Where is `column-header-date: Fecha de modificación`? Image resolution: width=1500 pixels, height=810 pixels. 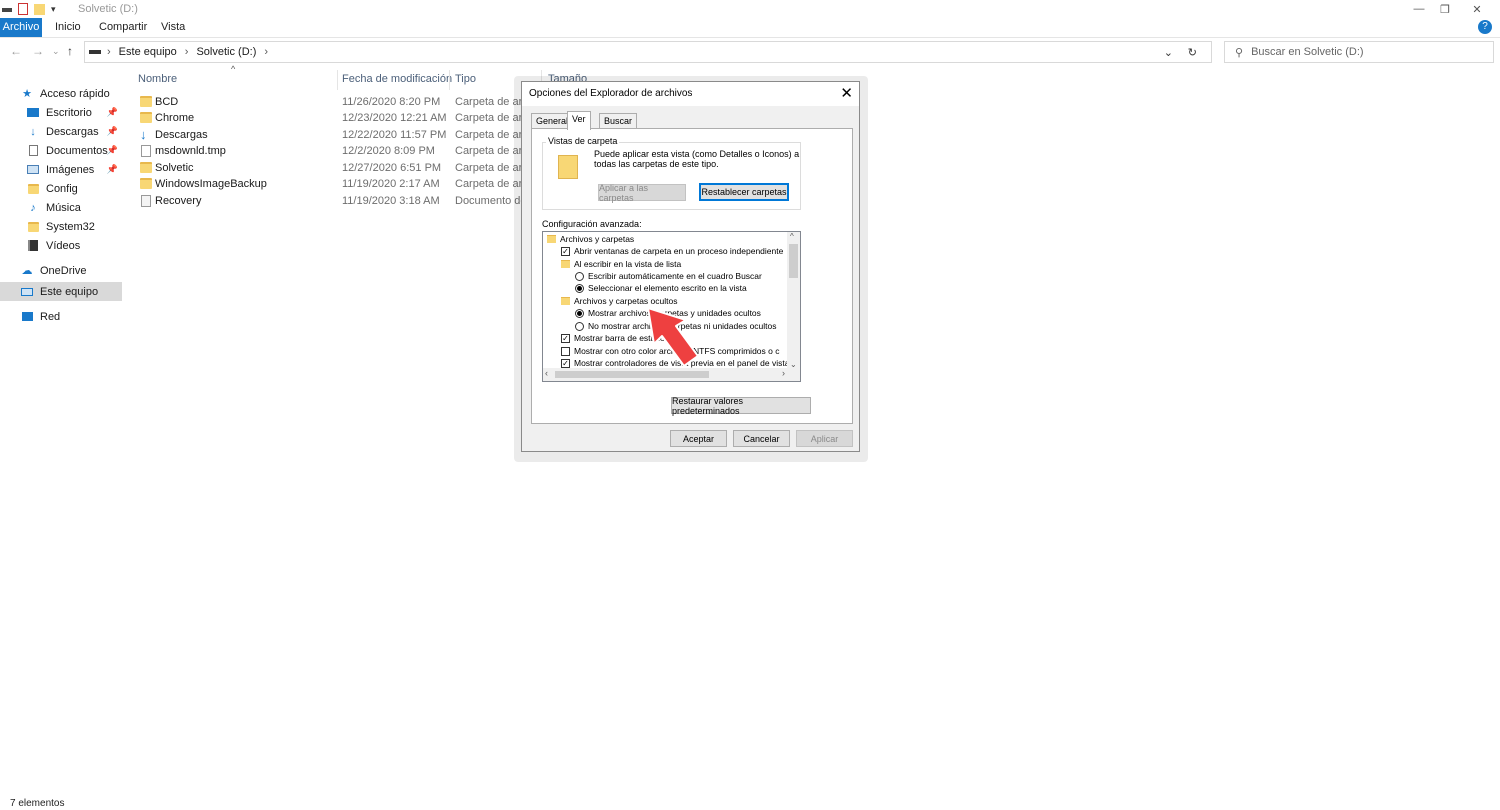
column-header-date: Fecha de modificación is located at coordinates (397, 79).